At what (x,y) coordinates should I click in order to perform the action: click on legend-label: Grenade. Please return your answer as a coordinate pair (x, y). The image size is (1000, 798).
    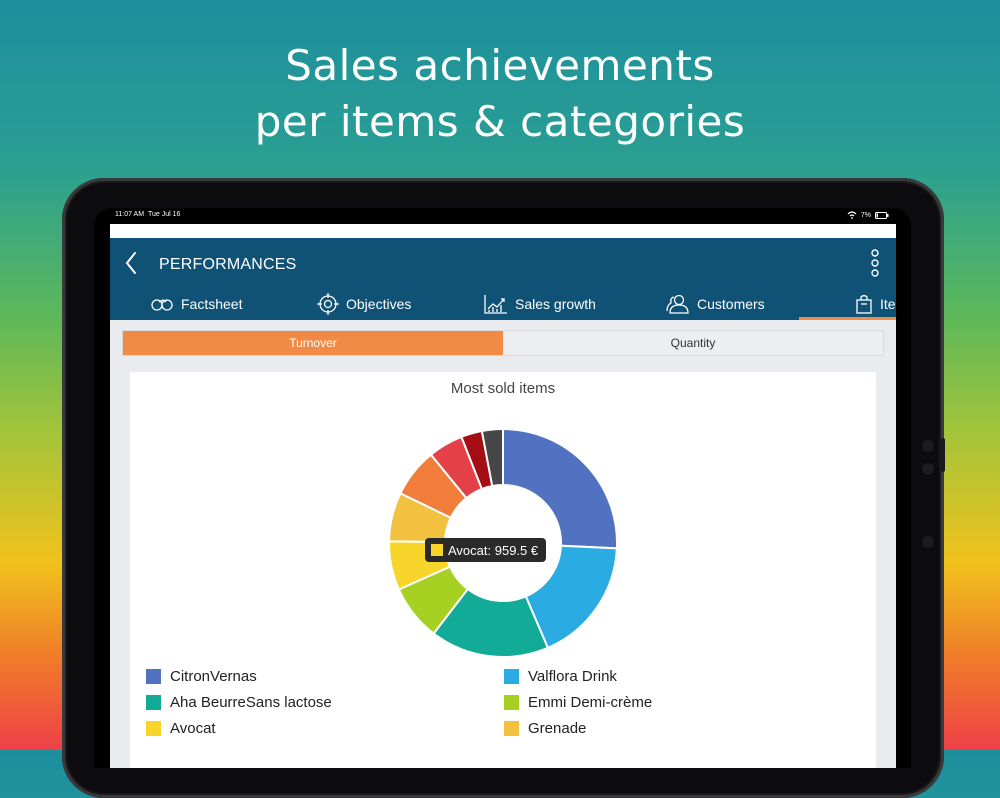
    Looking at the image, I should click on (557, 728).